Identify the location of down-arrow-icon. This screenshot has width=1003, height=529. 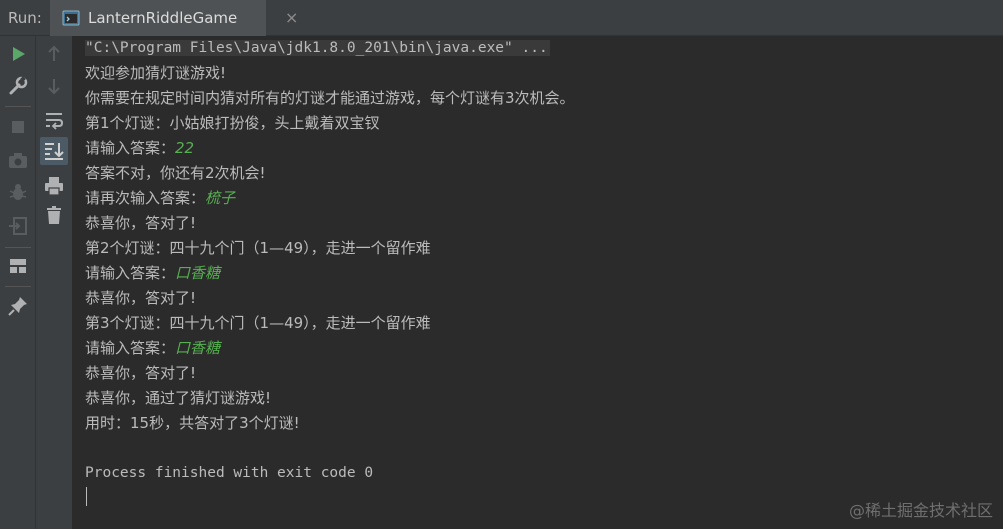
(54, 86).